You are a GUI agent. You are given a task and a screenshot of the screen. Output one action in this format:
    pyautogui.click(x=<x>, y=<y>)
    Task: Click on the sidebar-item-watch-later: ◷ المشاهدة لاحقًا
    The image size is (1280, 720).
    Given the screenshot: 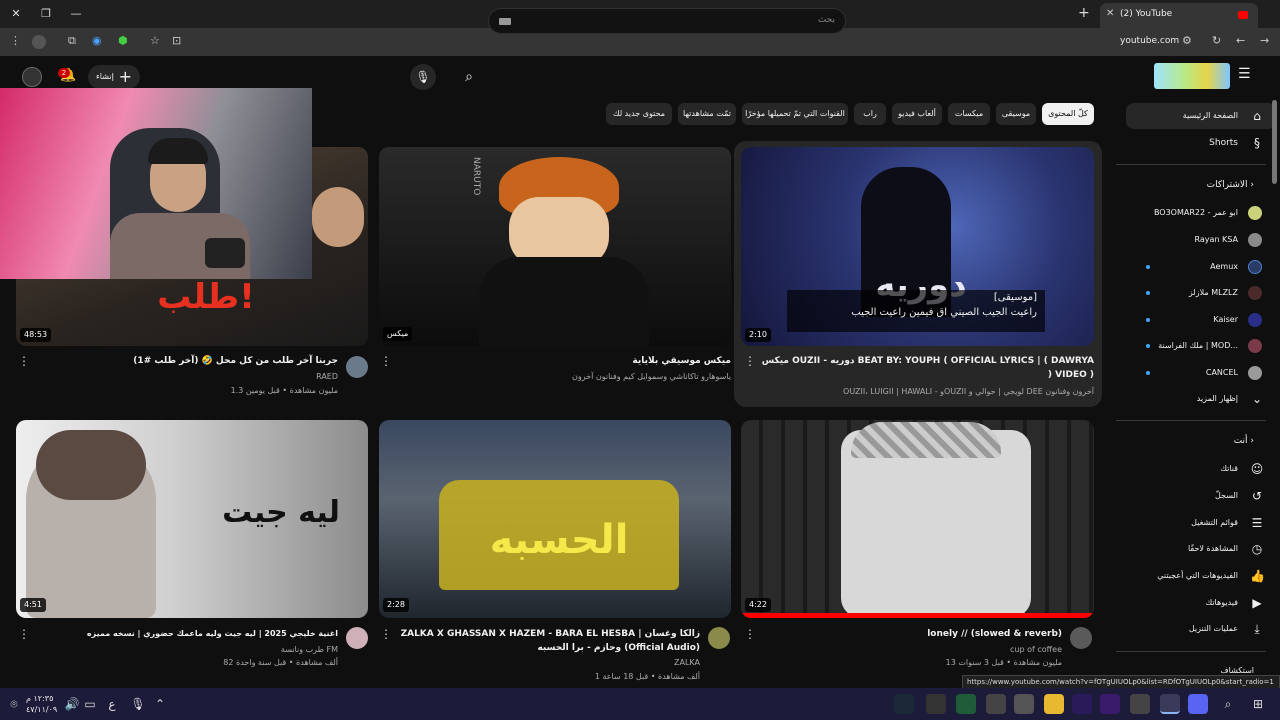 What is the action you would take?
    pyautogui.click(x=1201, y=549)
    